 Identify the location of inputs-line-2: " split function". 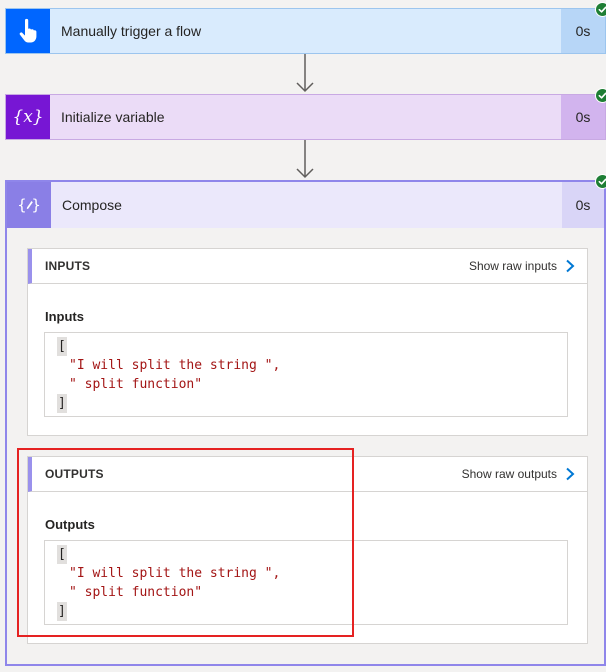
(136, 384).